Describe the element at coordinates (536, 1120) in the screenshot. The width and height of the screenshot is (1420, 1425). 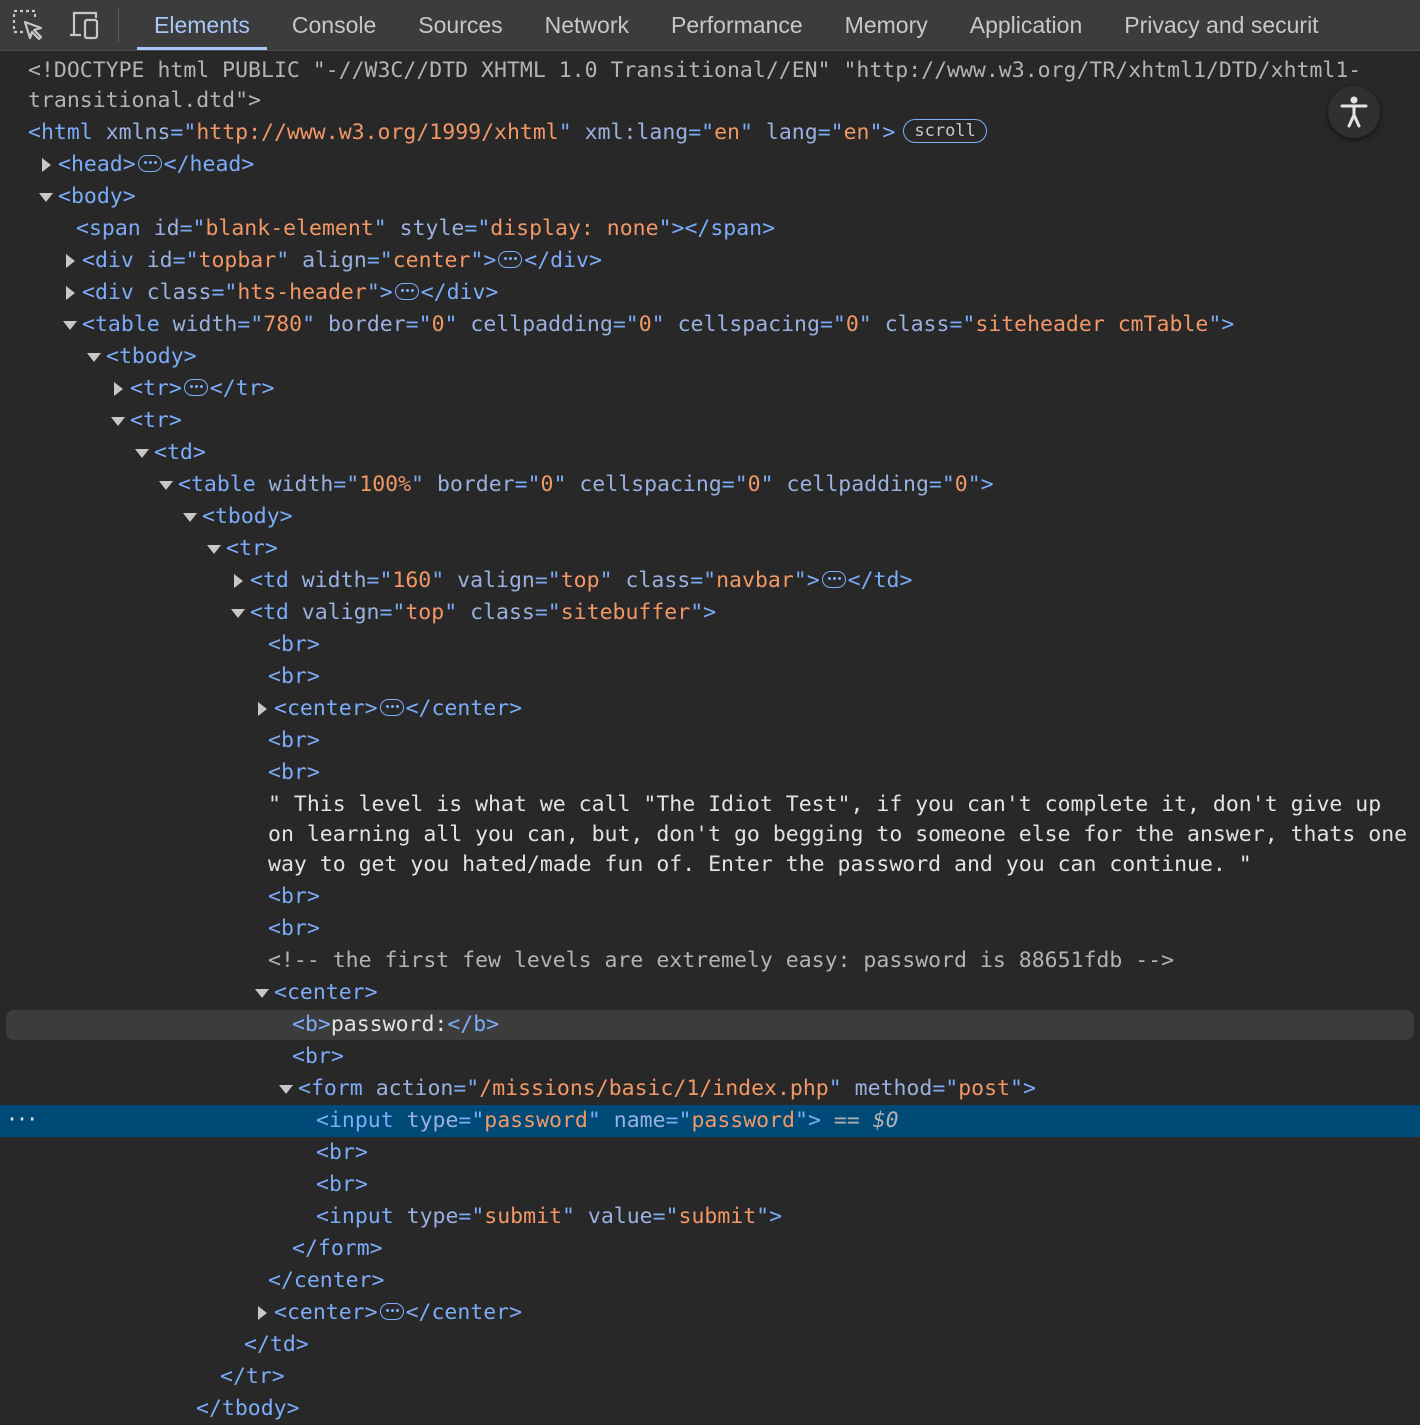
I see `input-type-value: password` at that location.